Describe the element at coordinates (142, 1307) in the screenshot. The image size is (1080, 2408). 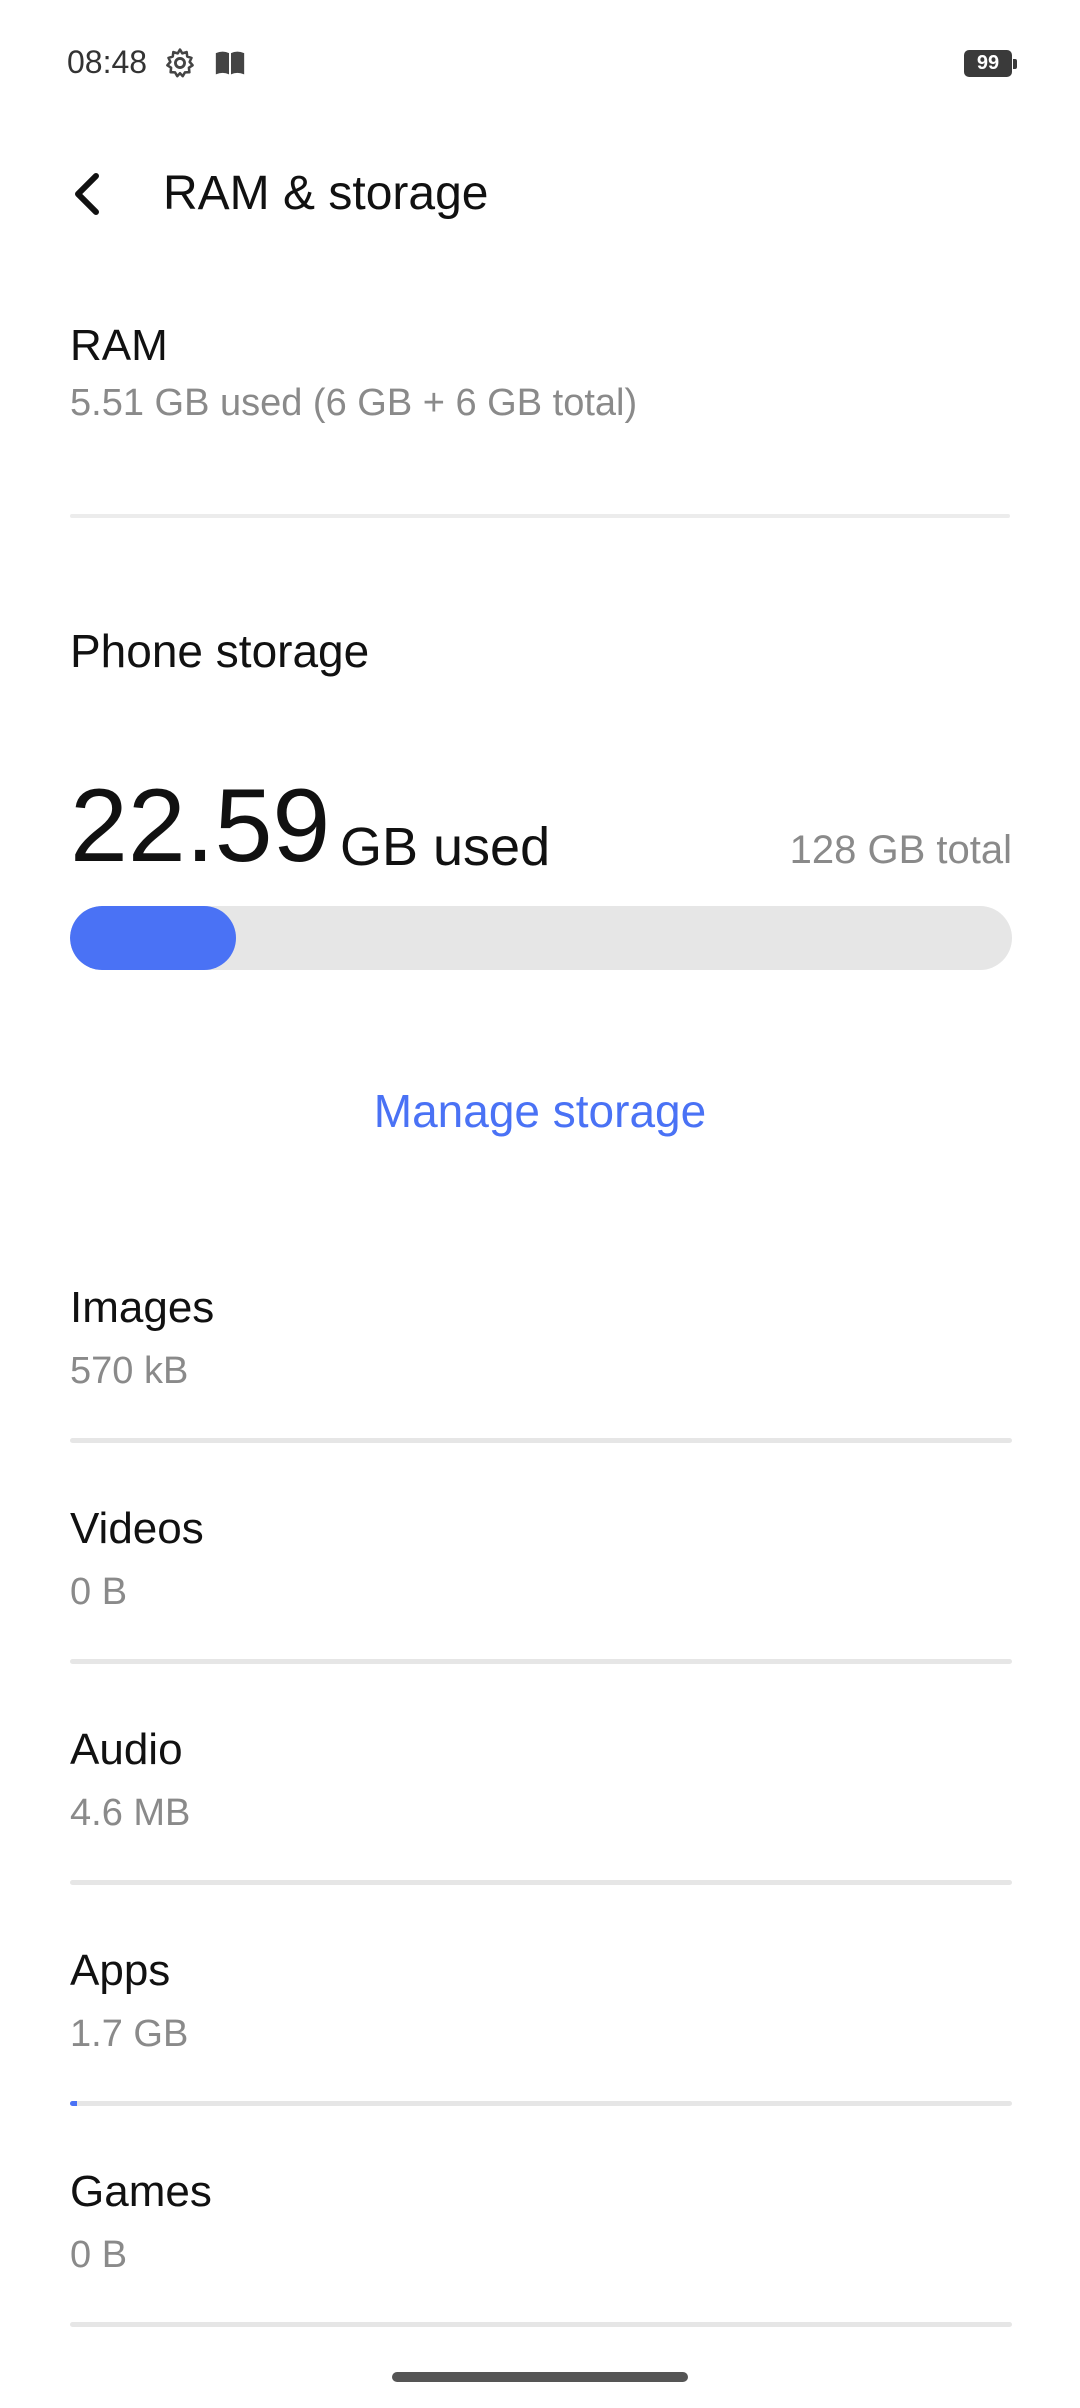
I see `category-name: Images` at that location.